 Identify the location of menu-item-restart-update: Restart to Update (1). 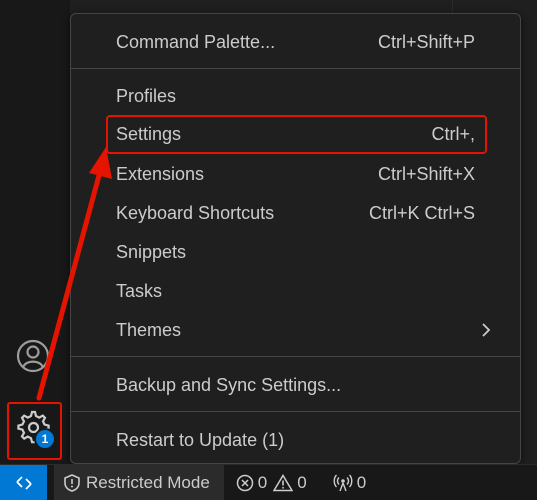
(295, 440).